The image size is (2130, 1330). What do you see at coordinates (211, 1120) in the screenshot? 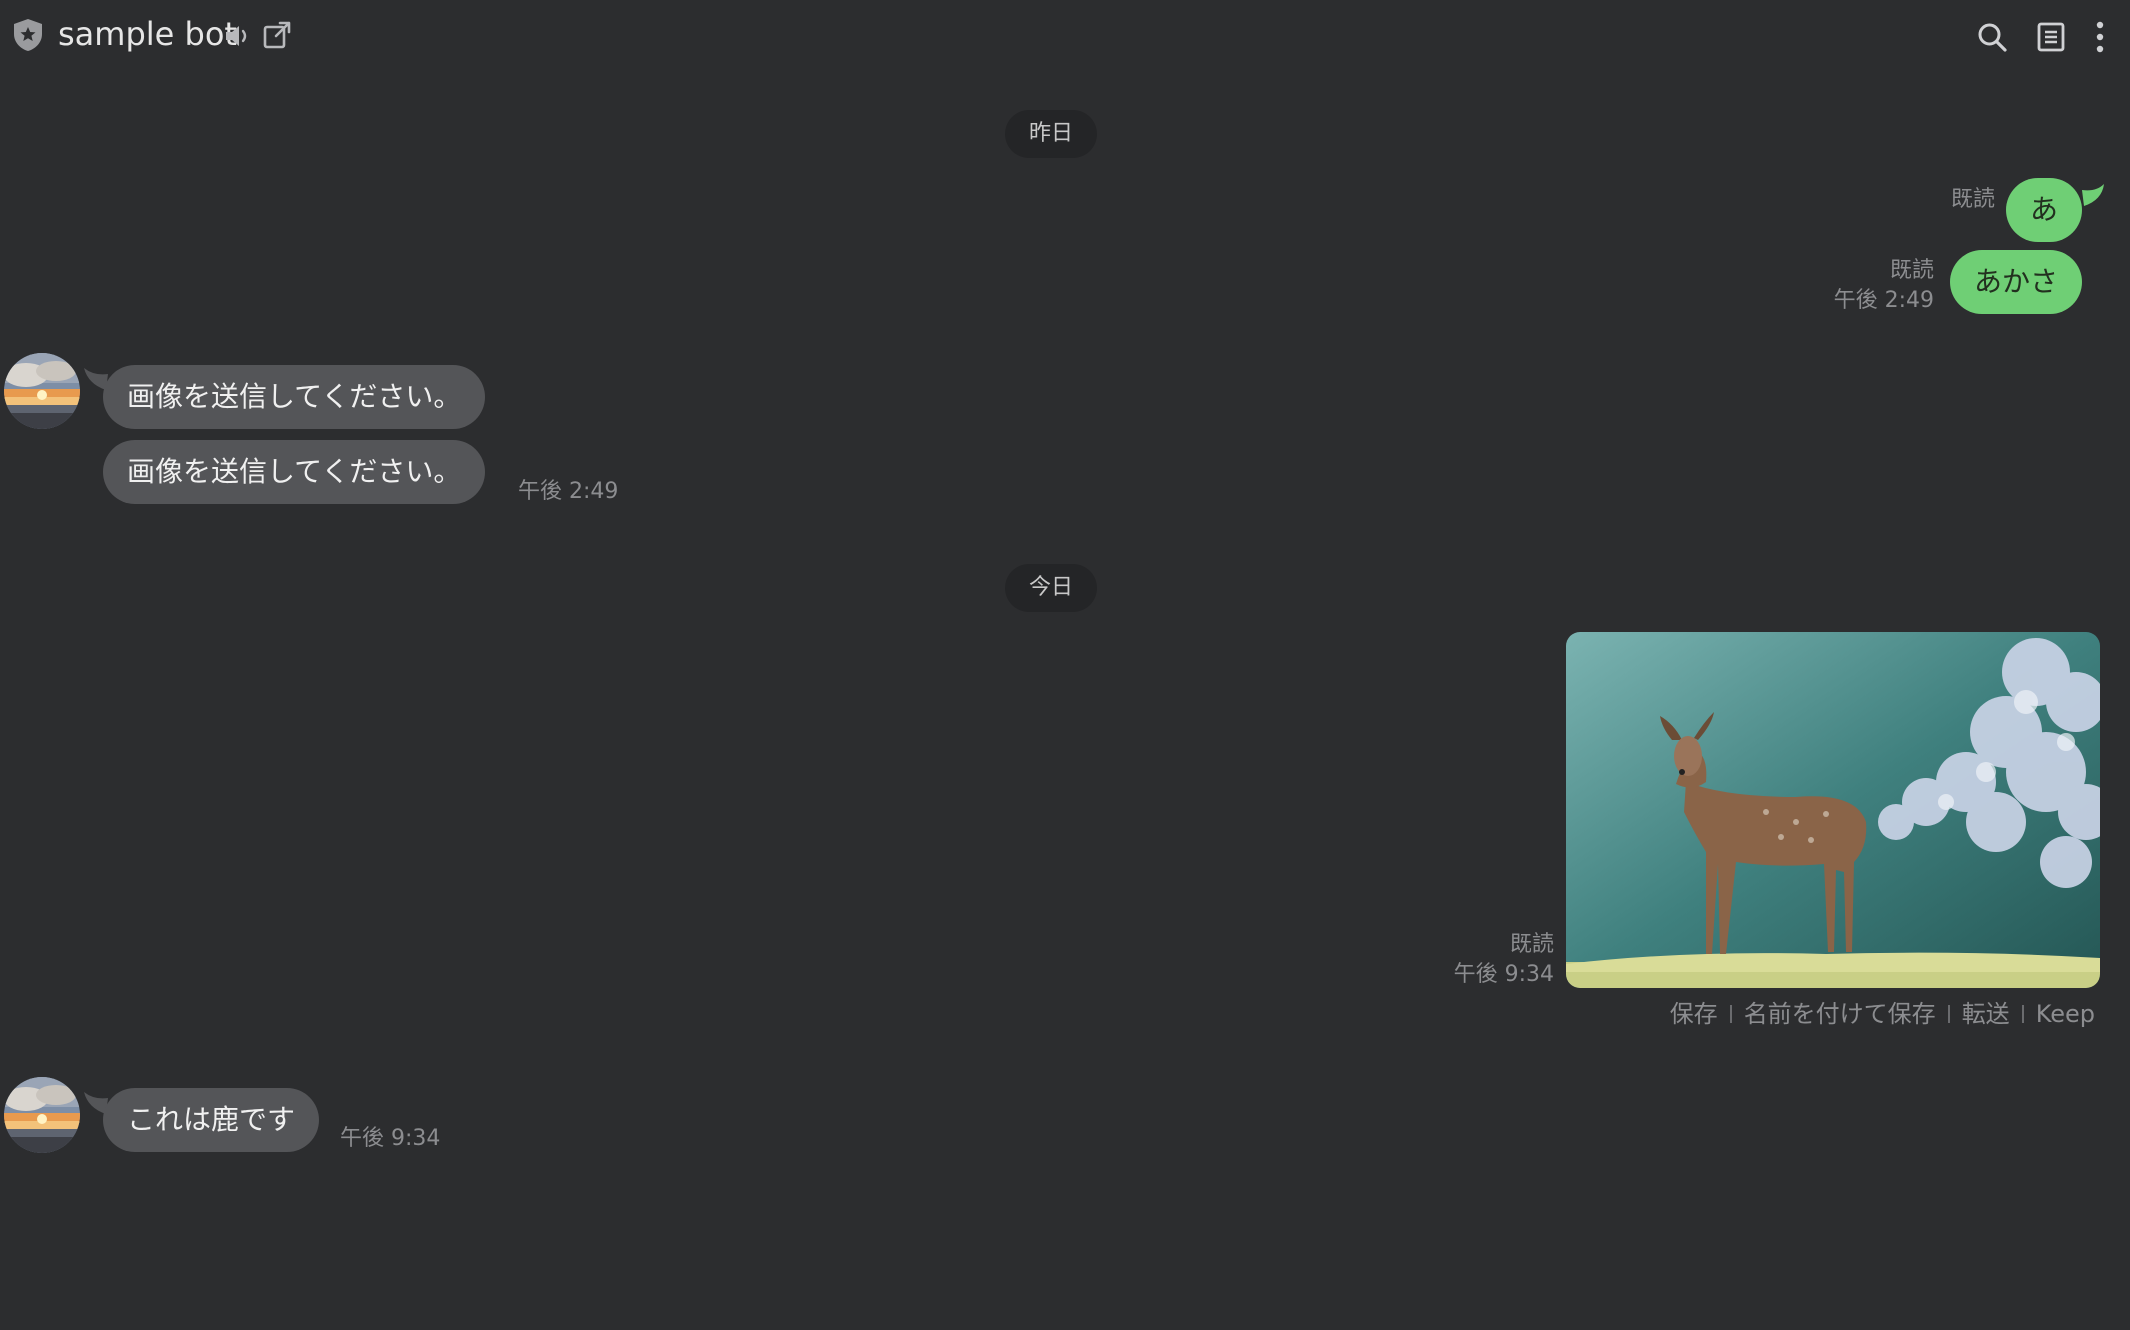
I see `received-message-bubble: これは鹿です` at bounding box center [211, 1120].